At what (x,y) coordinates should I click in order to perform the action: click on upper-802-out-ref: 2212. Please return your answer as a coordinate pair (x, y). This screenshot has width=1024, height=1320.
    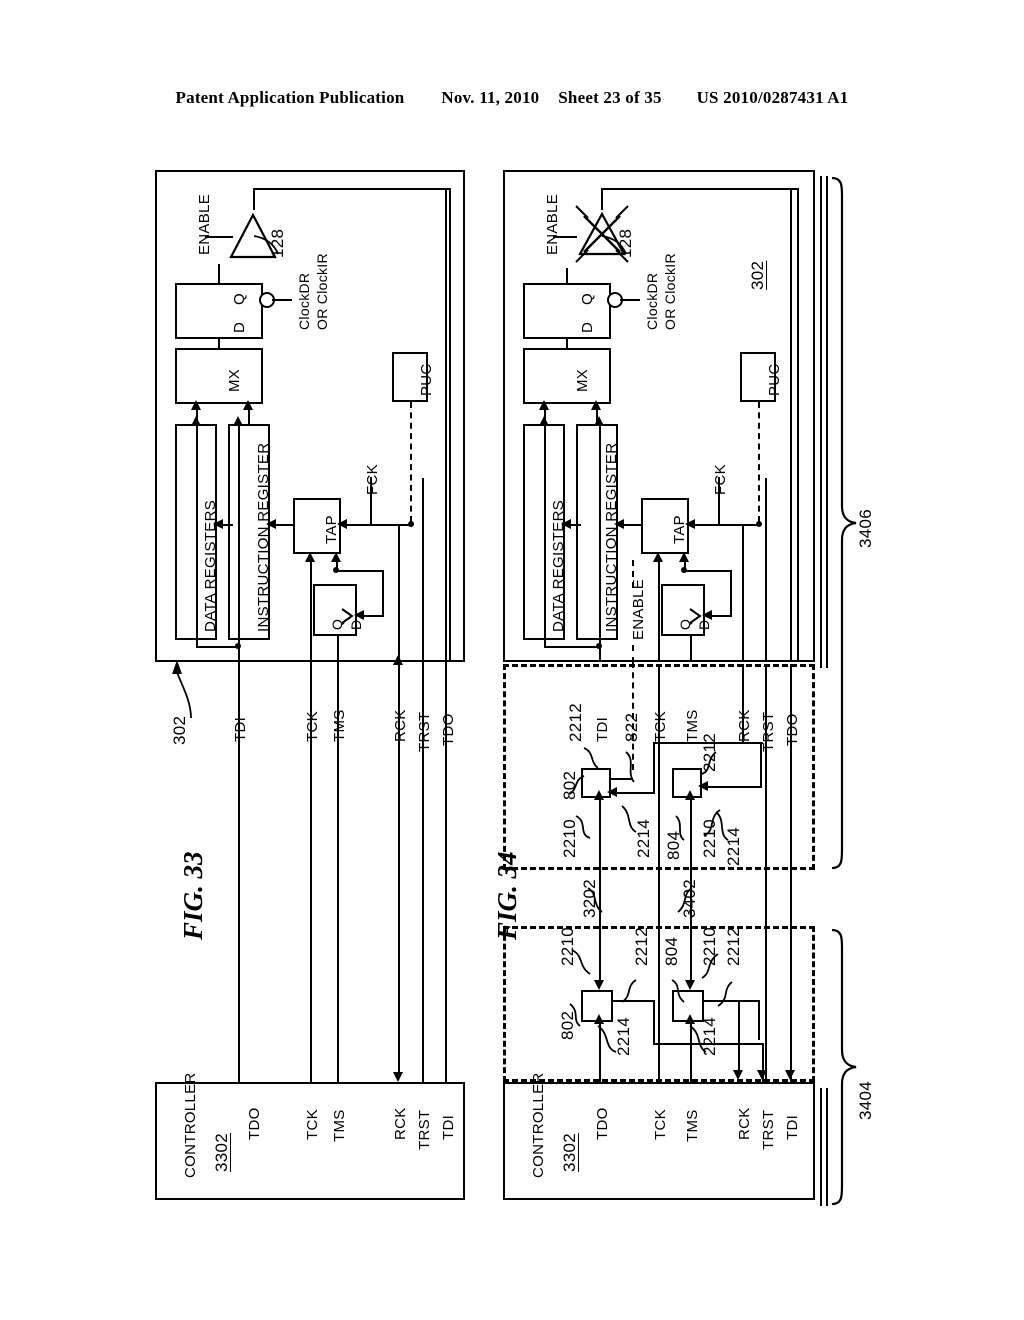
    Looking at the image, I should click on (575, 722).